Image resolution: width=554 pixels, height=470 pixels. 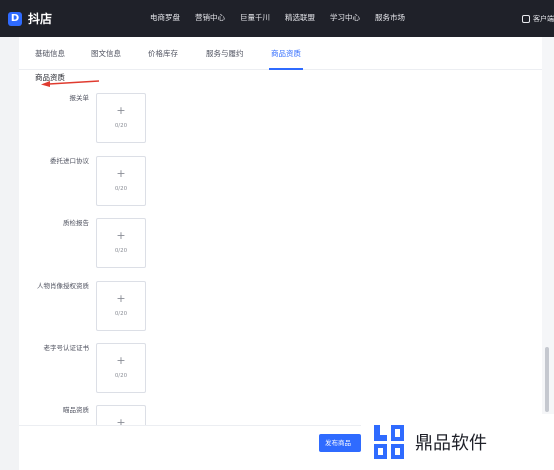 What do you see at coordinates (66, 348) in the screenshot?
I see `label-time-honored-certificate: 老字号认证证书` at bounding box center [66, 348].